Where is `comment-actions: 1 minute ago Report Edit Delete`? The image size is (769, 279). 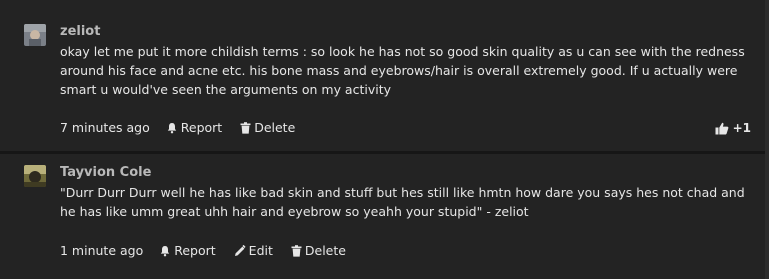 comment-actions: 1 minute ago Report Edit Delete is located at coordinates (212, 250).